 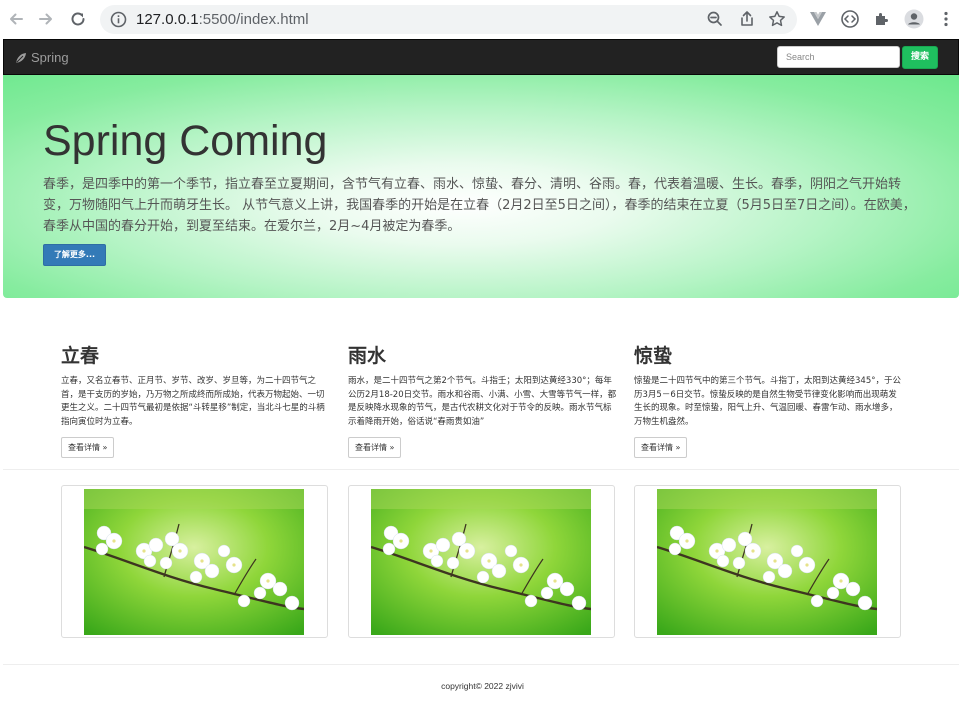 I want to click on reload-button, so click(x=78, y=19).